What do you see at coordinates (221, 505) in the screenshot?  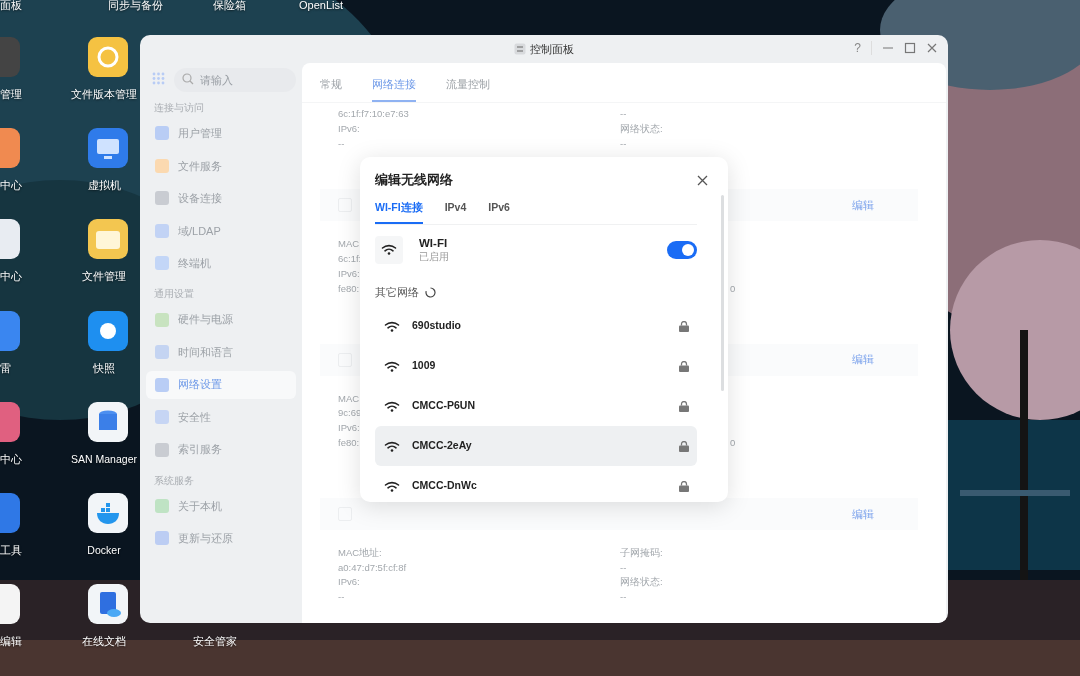 I see `sidebar-item: 关于本机` at bounding box center [221, 505].